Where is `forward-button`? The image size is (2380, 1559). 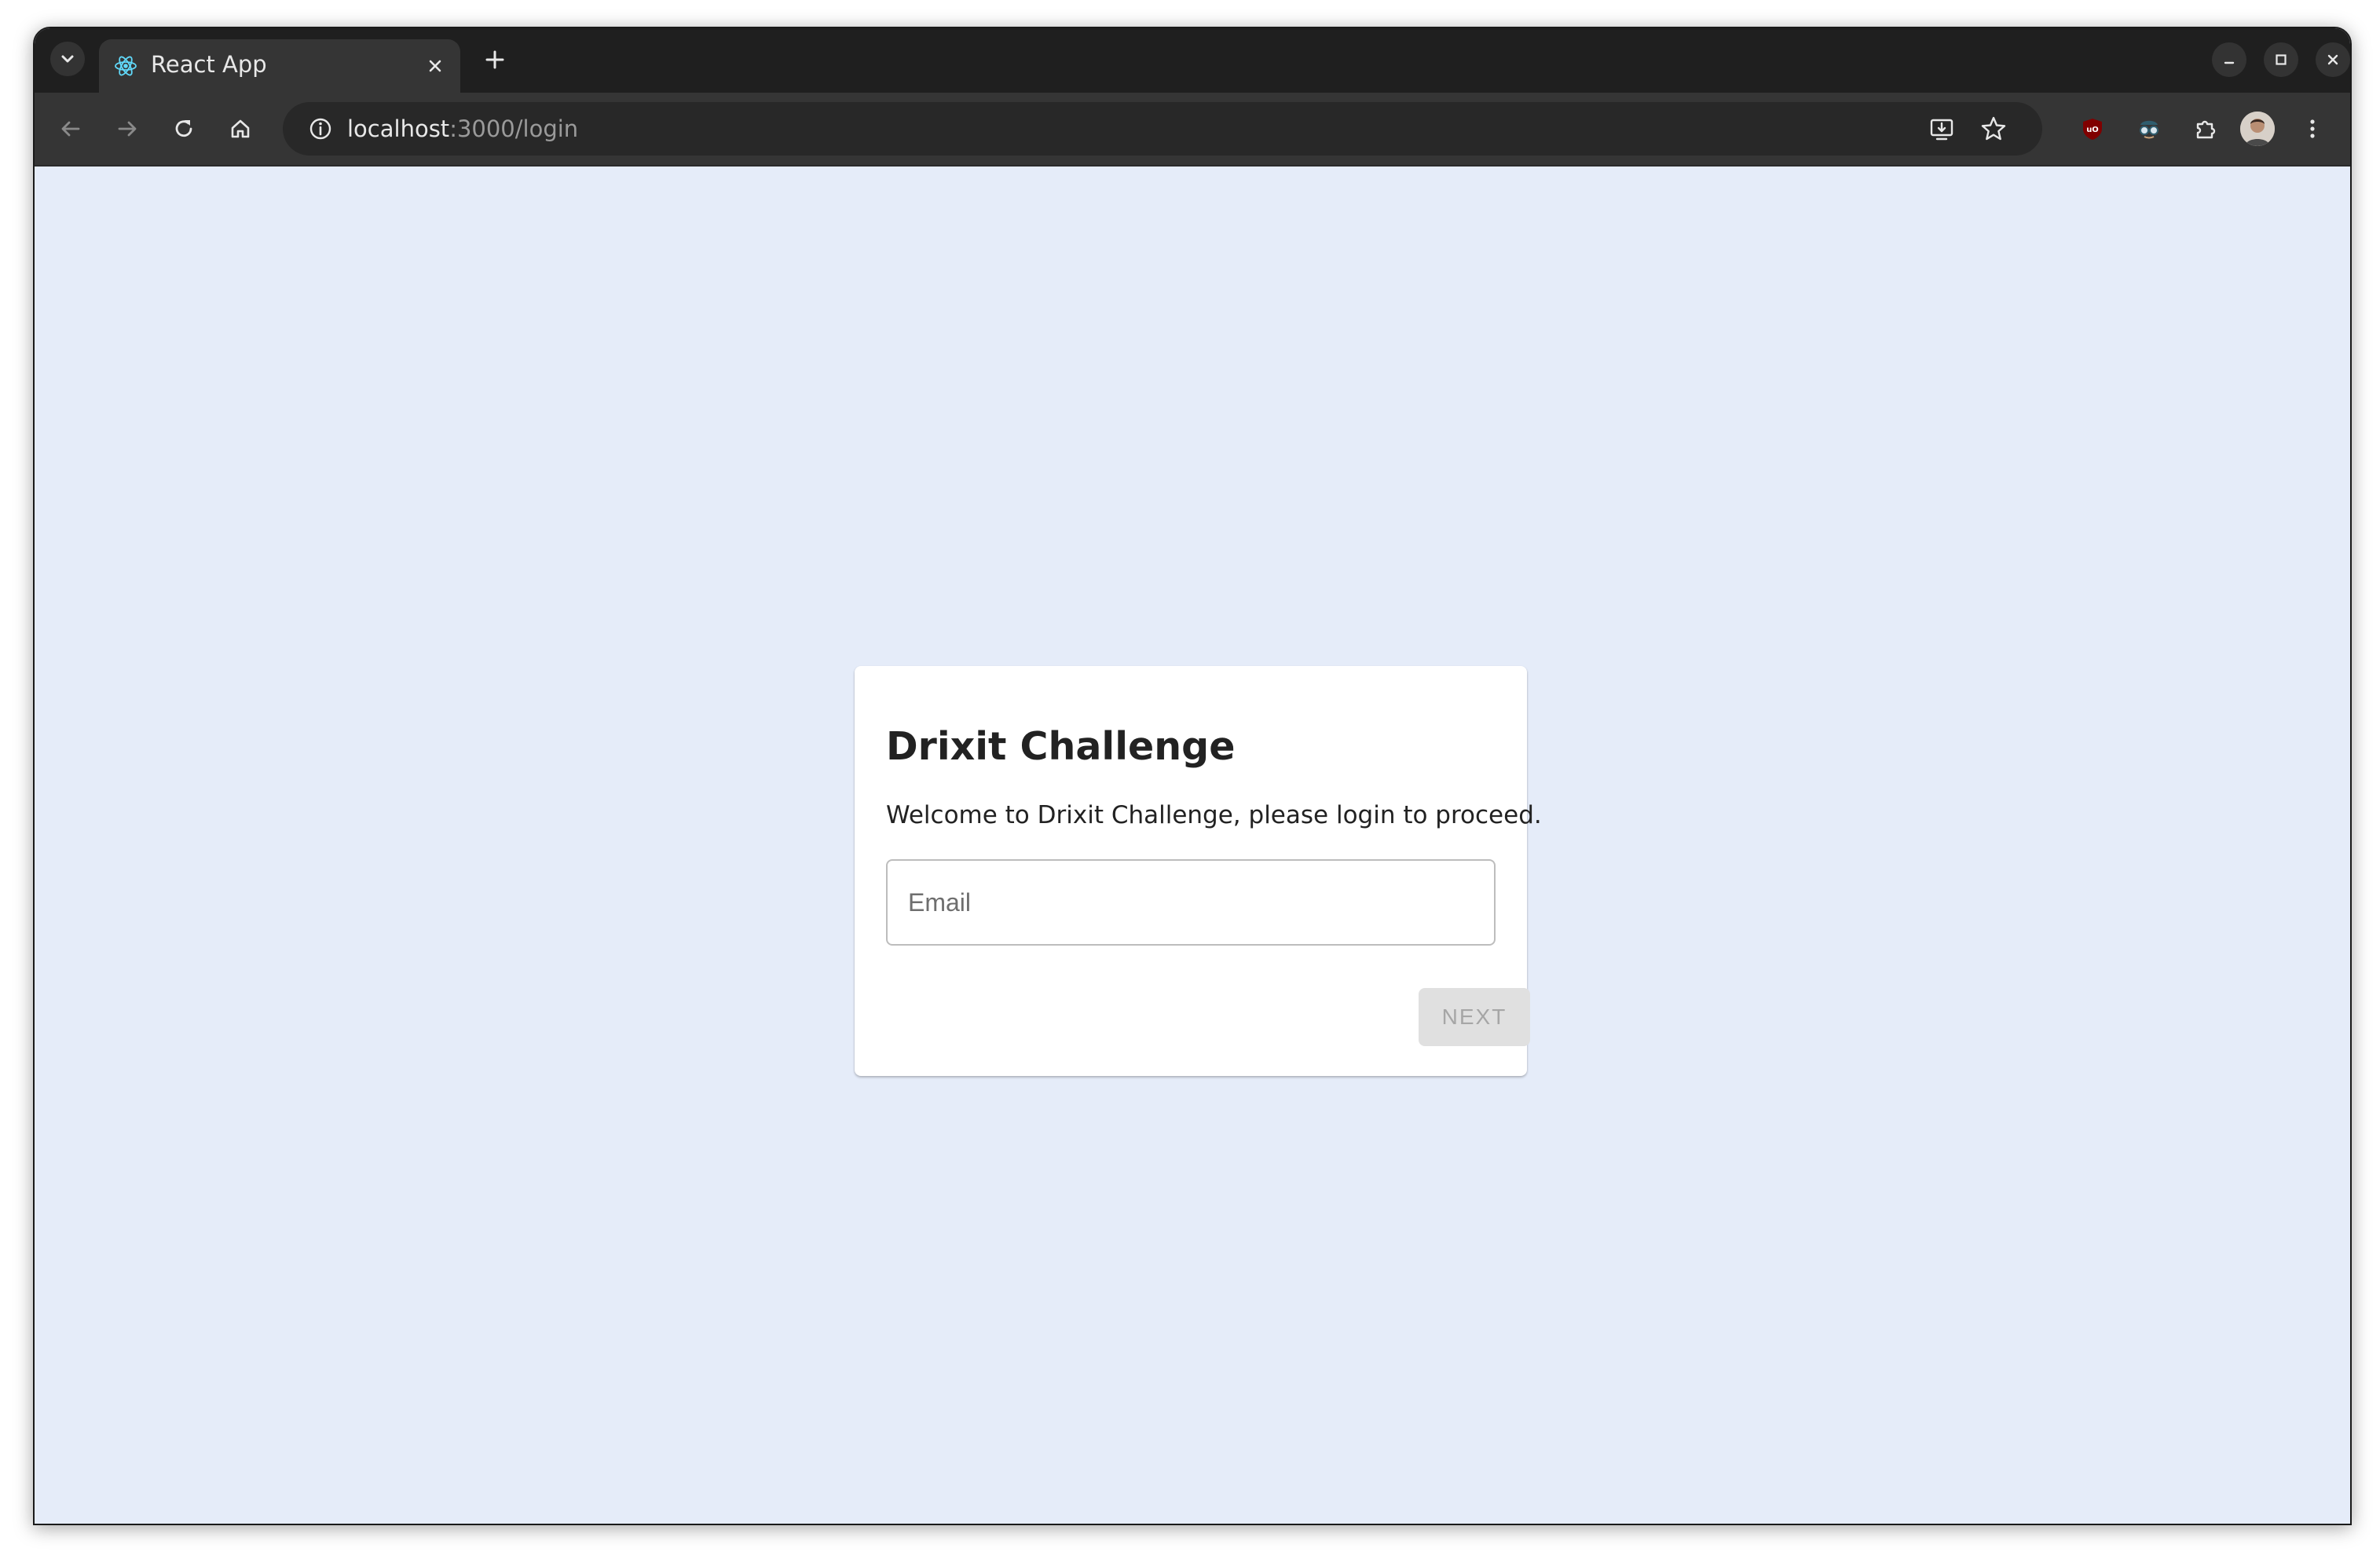 forward-button is located at coordinates (127, 129).